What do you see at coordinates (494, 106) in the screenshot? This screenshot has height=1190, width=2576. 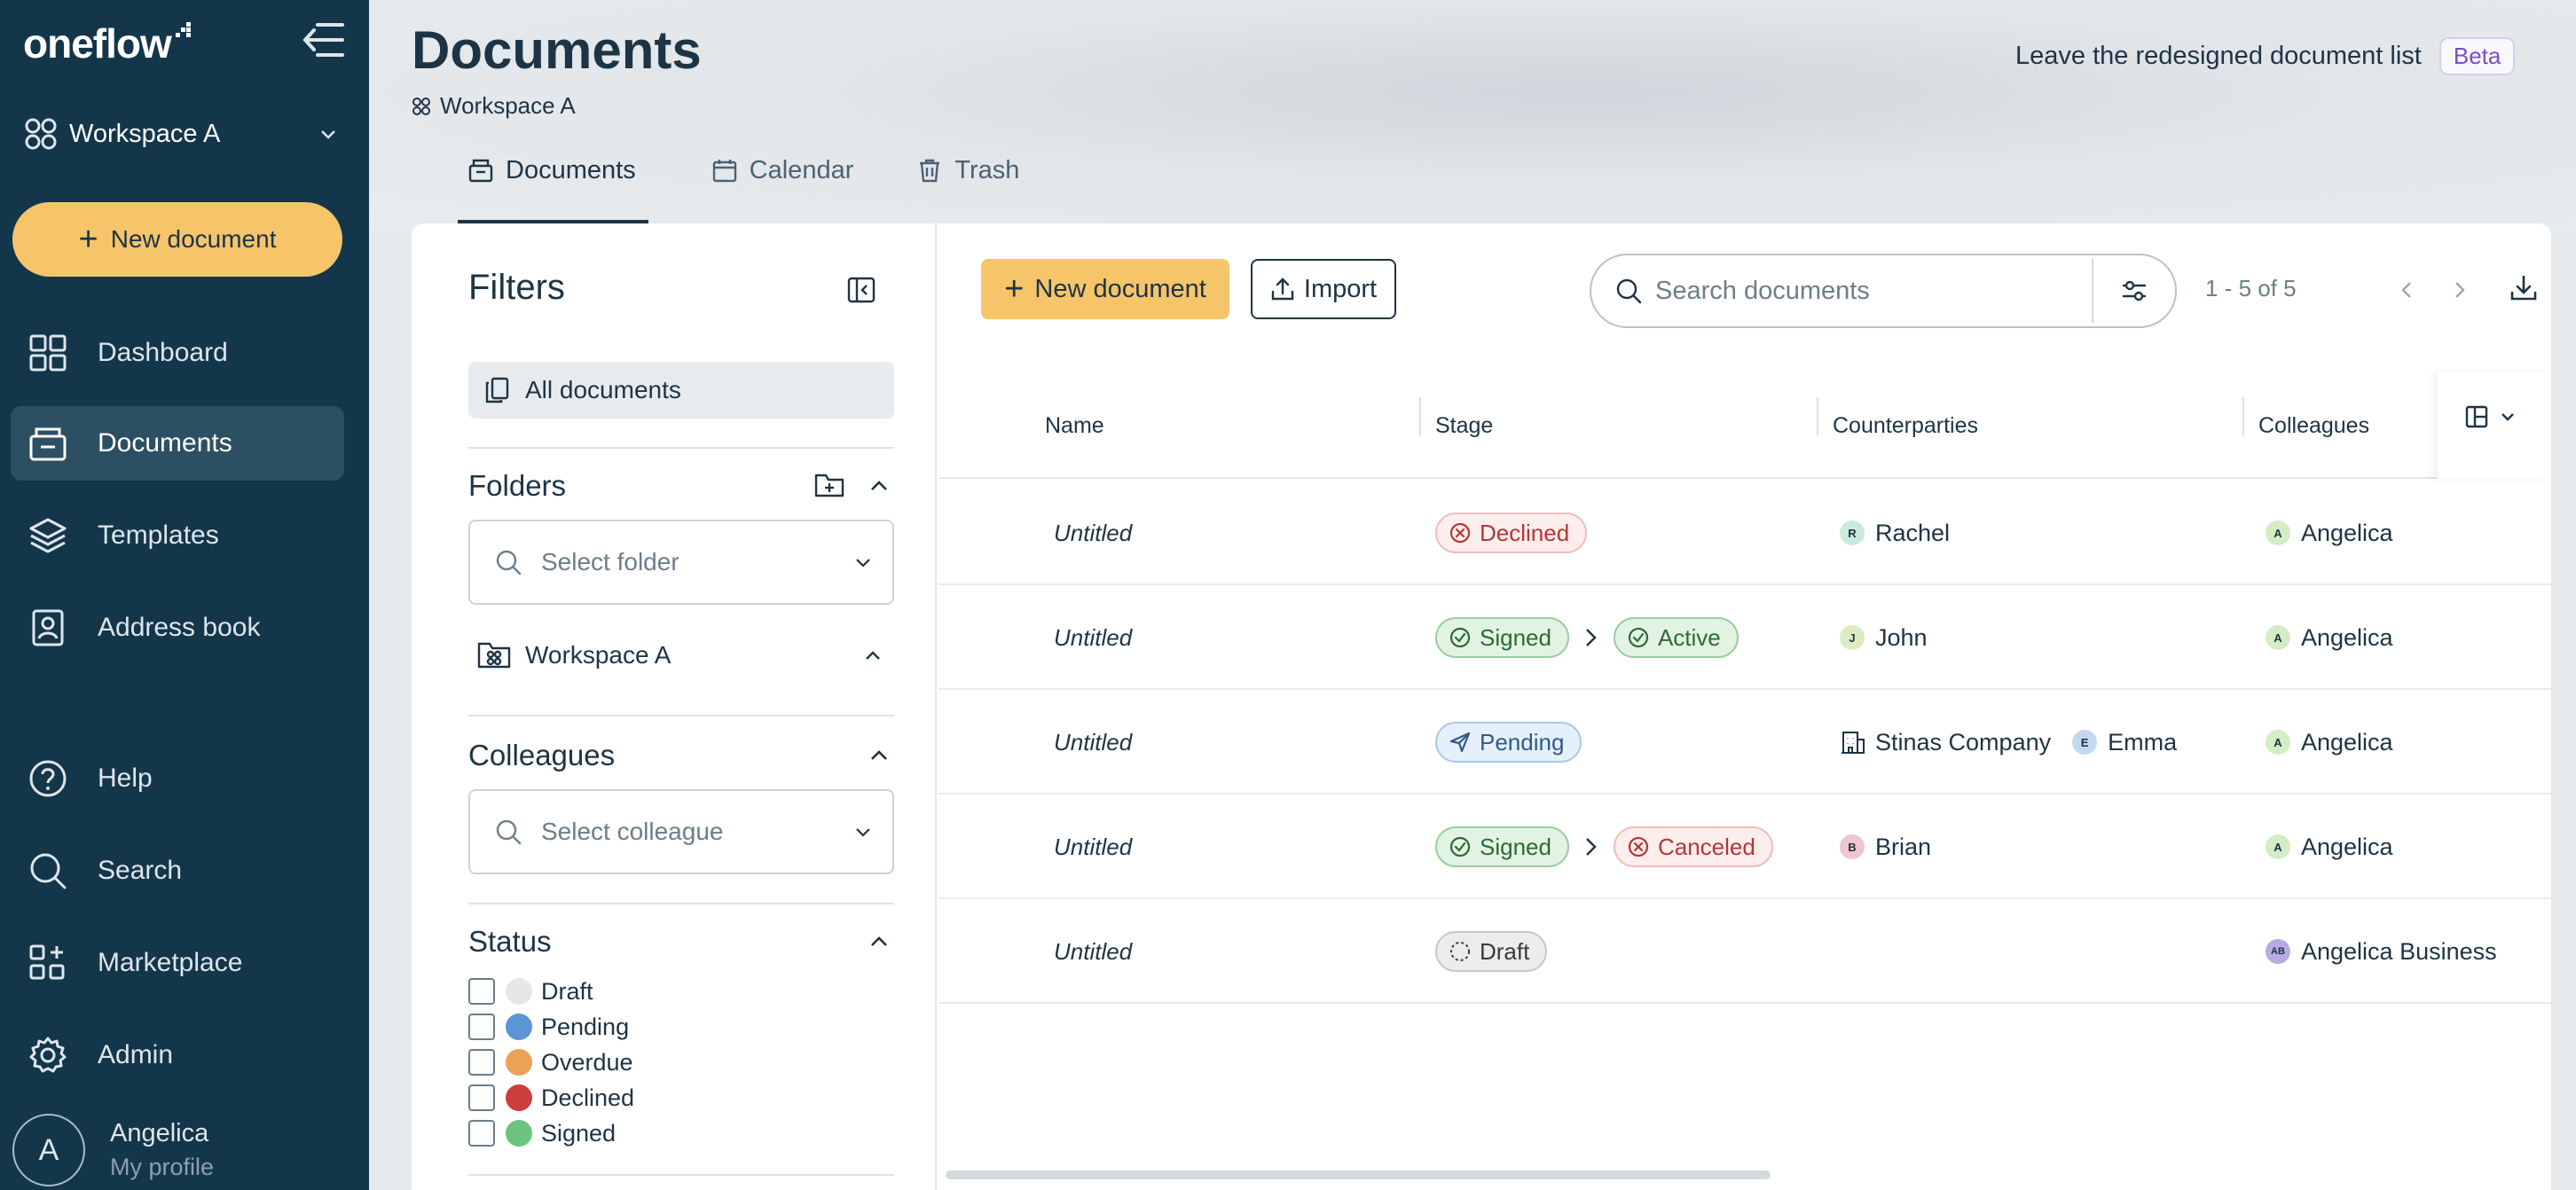 I see `breadcrumb: Workspace A` at bounding box center [494, 106].